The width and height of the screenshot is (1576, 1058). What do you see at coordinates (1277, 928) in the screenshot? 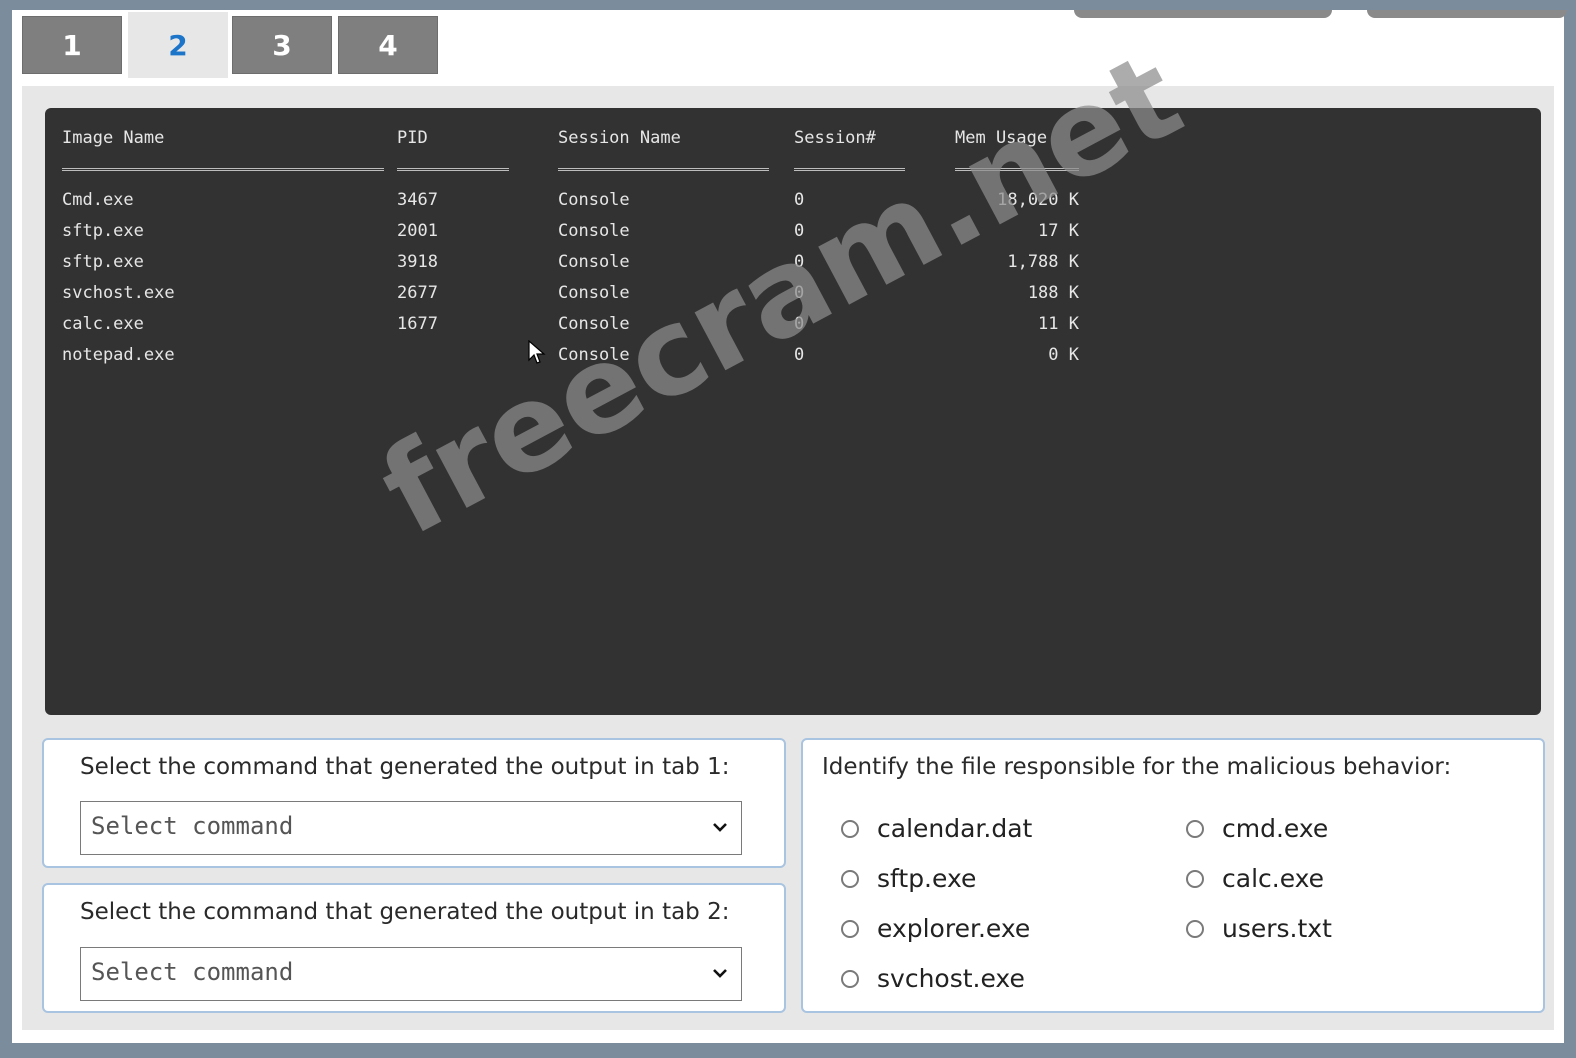
I see `option-label: users.txt` at bounding box center [1277, 928].